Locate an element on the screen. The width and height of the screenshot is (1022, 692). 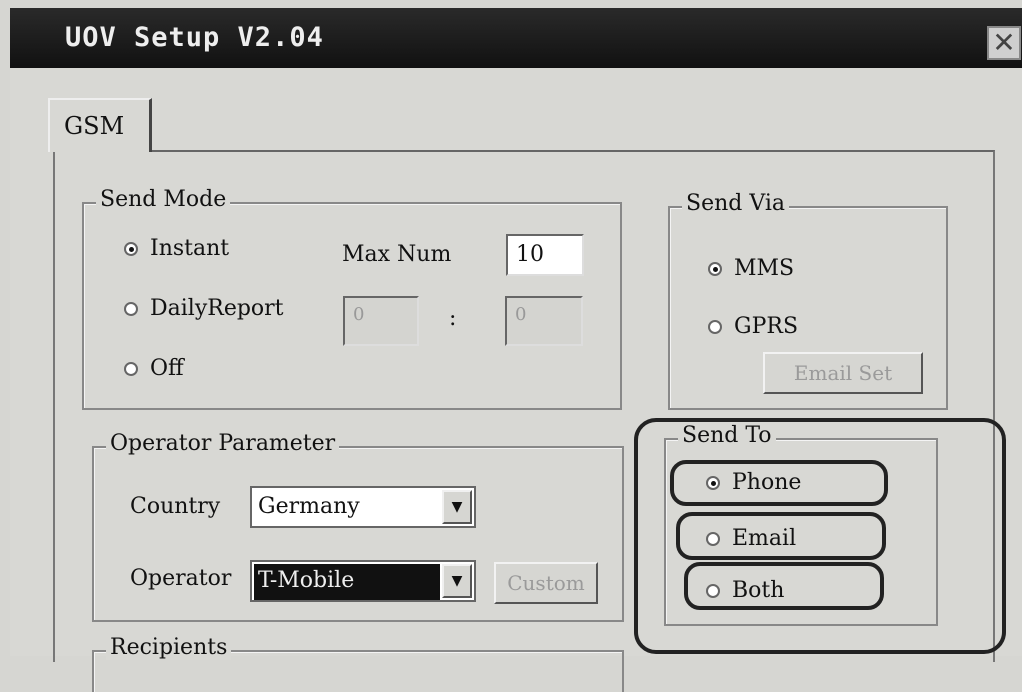
custom-button: Custom is located at coordinates (546, 583).